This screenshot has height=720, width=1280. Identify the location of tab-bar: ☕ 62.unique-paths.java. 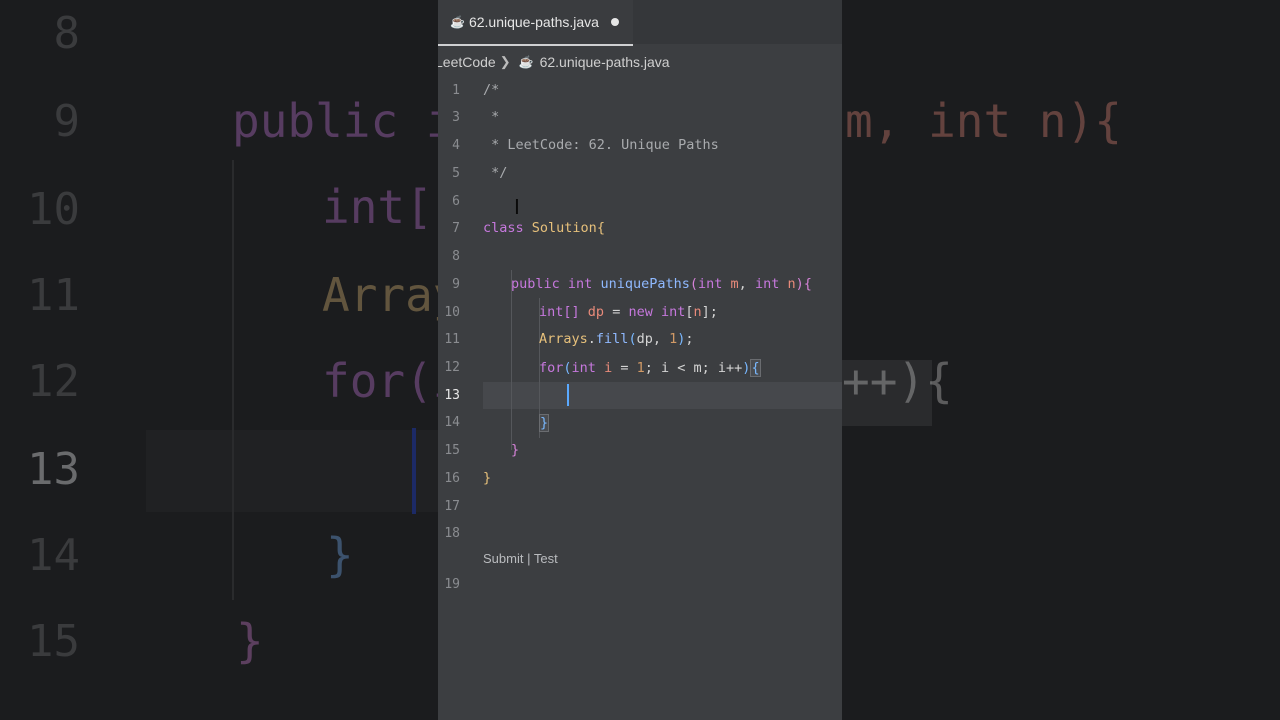
(640, 23).